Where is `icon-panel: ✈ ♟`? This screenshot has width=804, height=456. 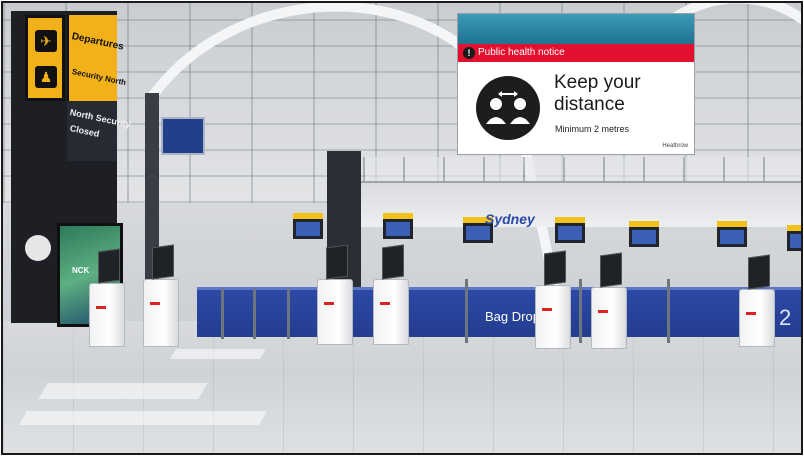
icon-panel: ✈ ♟ is located at coordinates (45, 58).